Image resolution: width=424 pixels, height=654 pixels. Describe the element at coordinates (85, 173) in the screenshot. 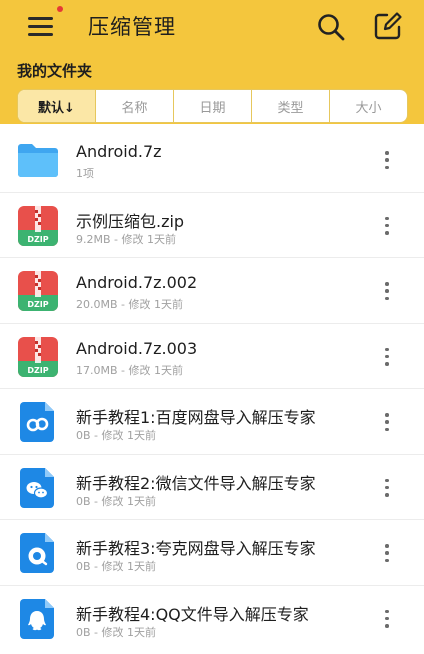

I see `file-meta: 1项` at that location.